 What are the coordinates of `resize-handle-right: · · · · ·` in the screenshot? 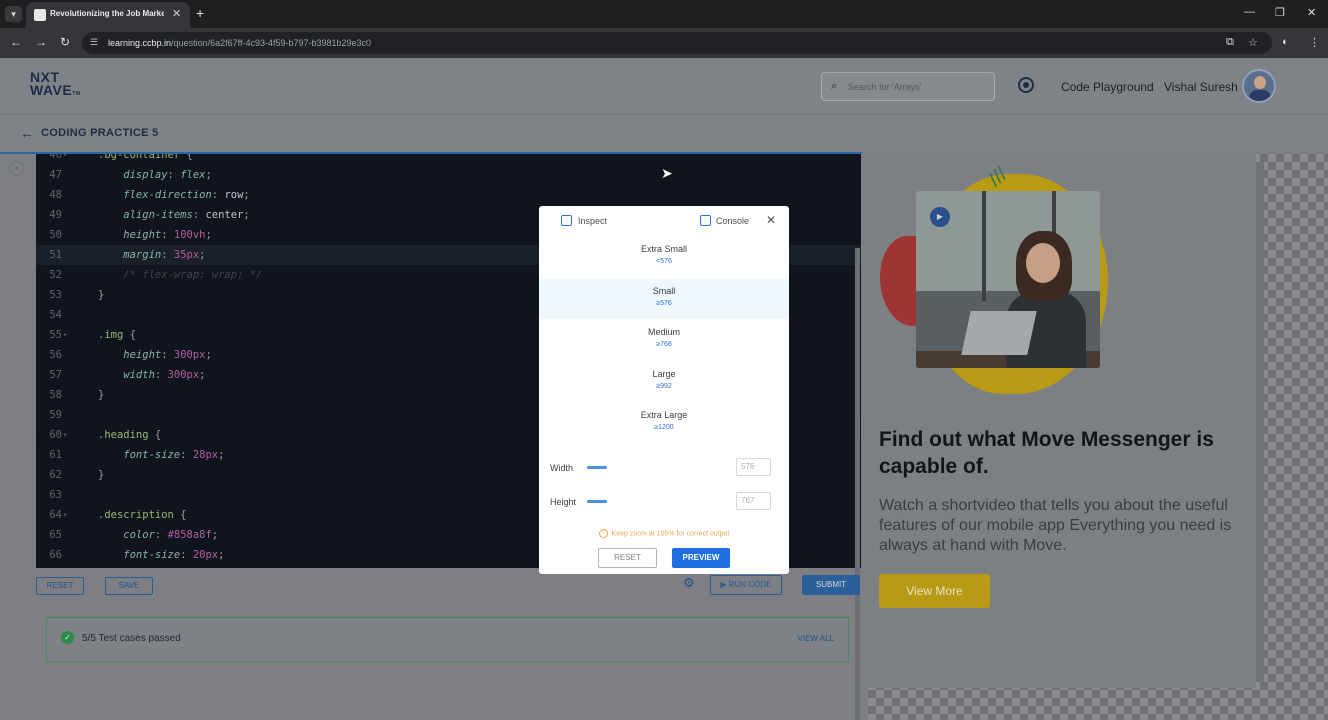 It's located at (863, 430).